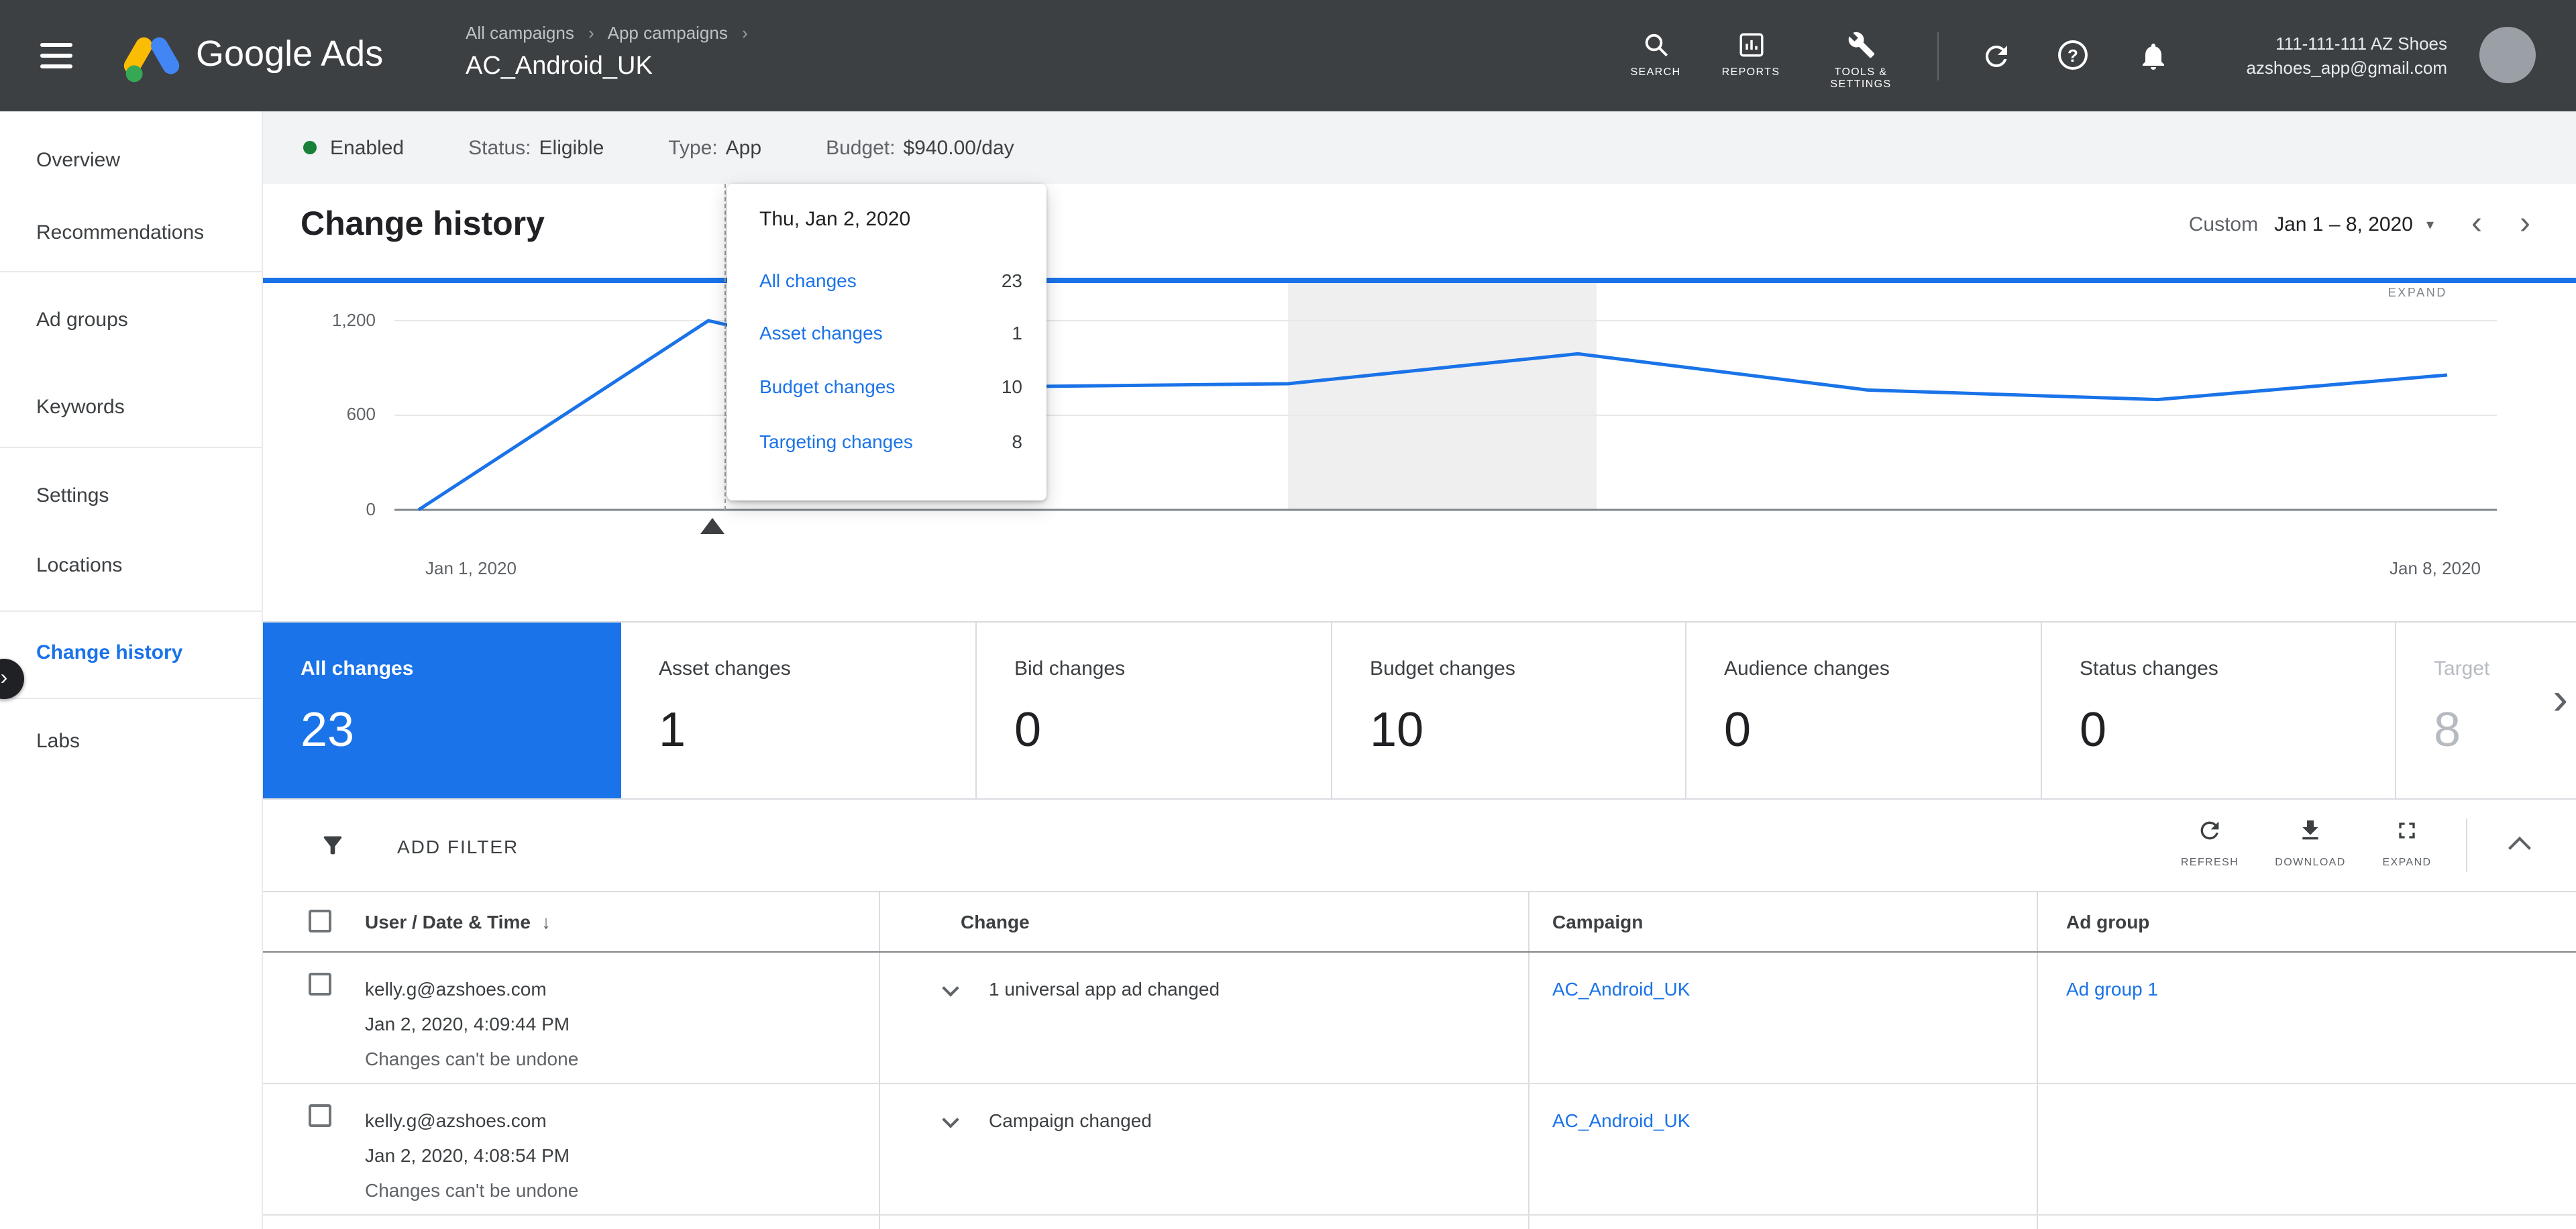 This screenshot has width=2576, height=1229. What do you see at coordinates (2407, 862) in the screenshot?
I see `expand-label: EXPAND` at bounding box center [2407, 862].